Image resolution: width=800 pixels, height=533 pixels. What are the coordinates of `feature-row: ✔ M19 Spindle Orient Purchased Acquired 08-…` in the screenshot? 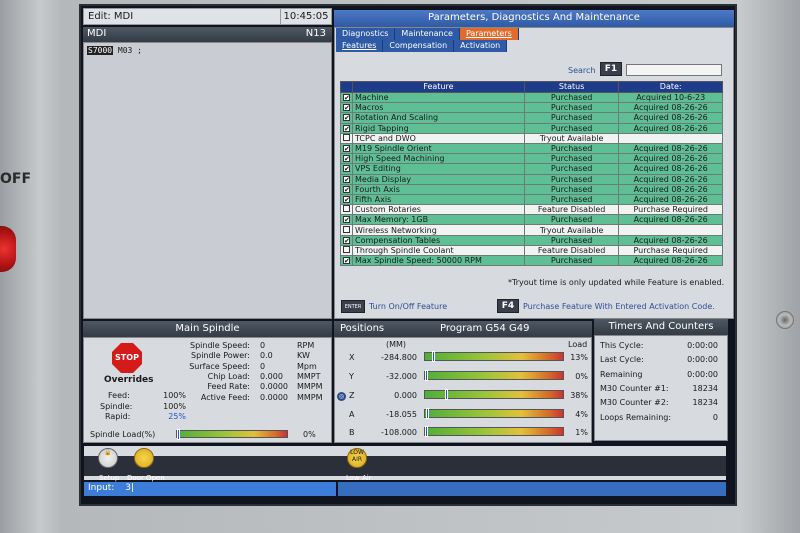 It's located at (531, 148).